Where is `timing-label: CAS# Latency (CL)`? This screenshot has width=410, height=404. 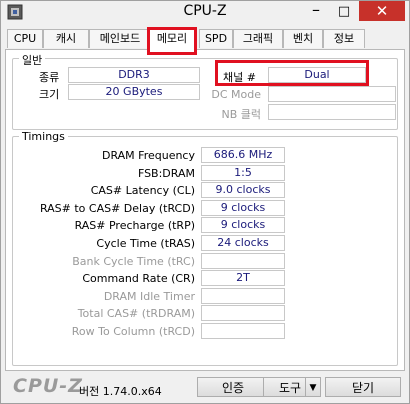 timing-label: CAS# Latency (CL) is located at coordinates (142, 190).